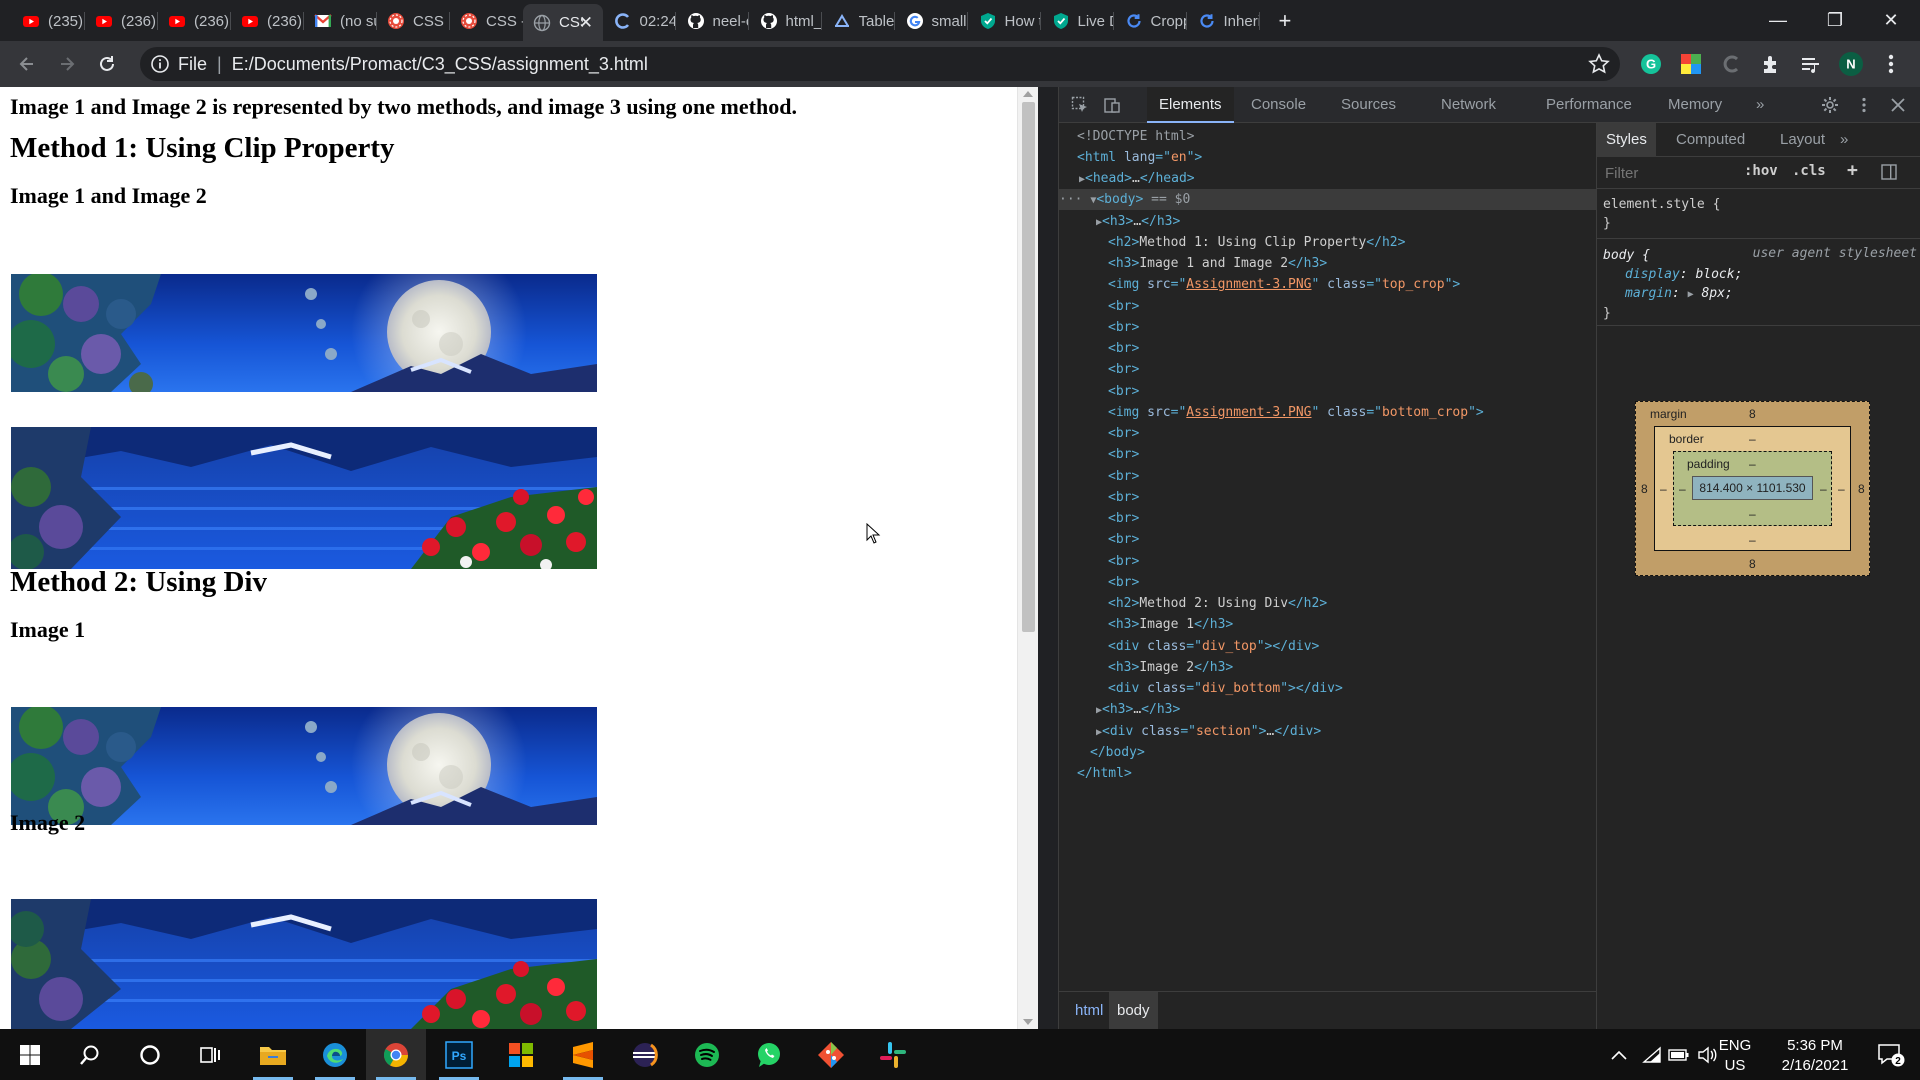  Describe the element at coordinates (1327, 178) in the screenshot. I see `dom-head-collapsed: ▶<head>…</head>` at that location.